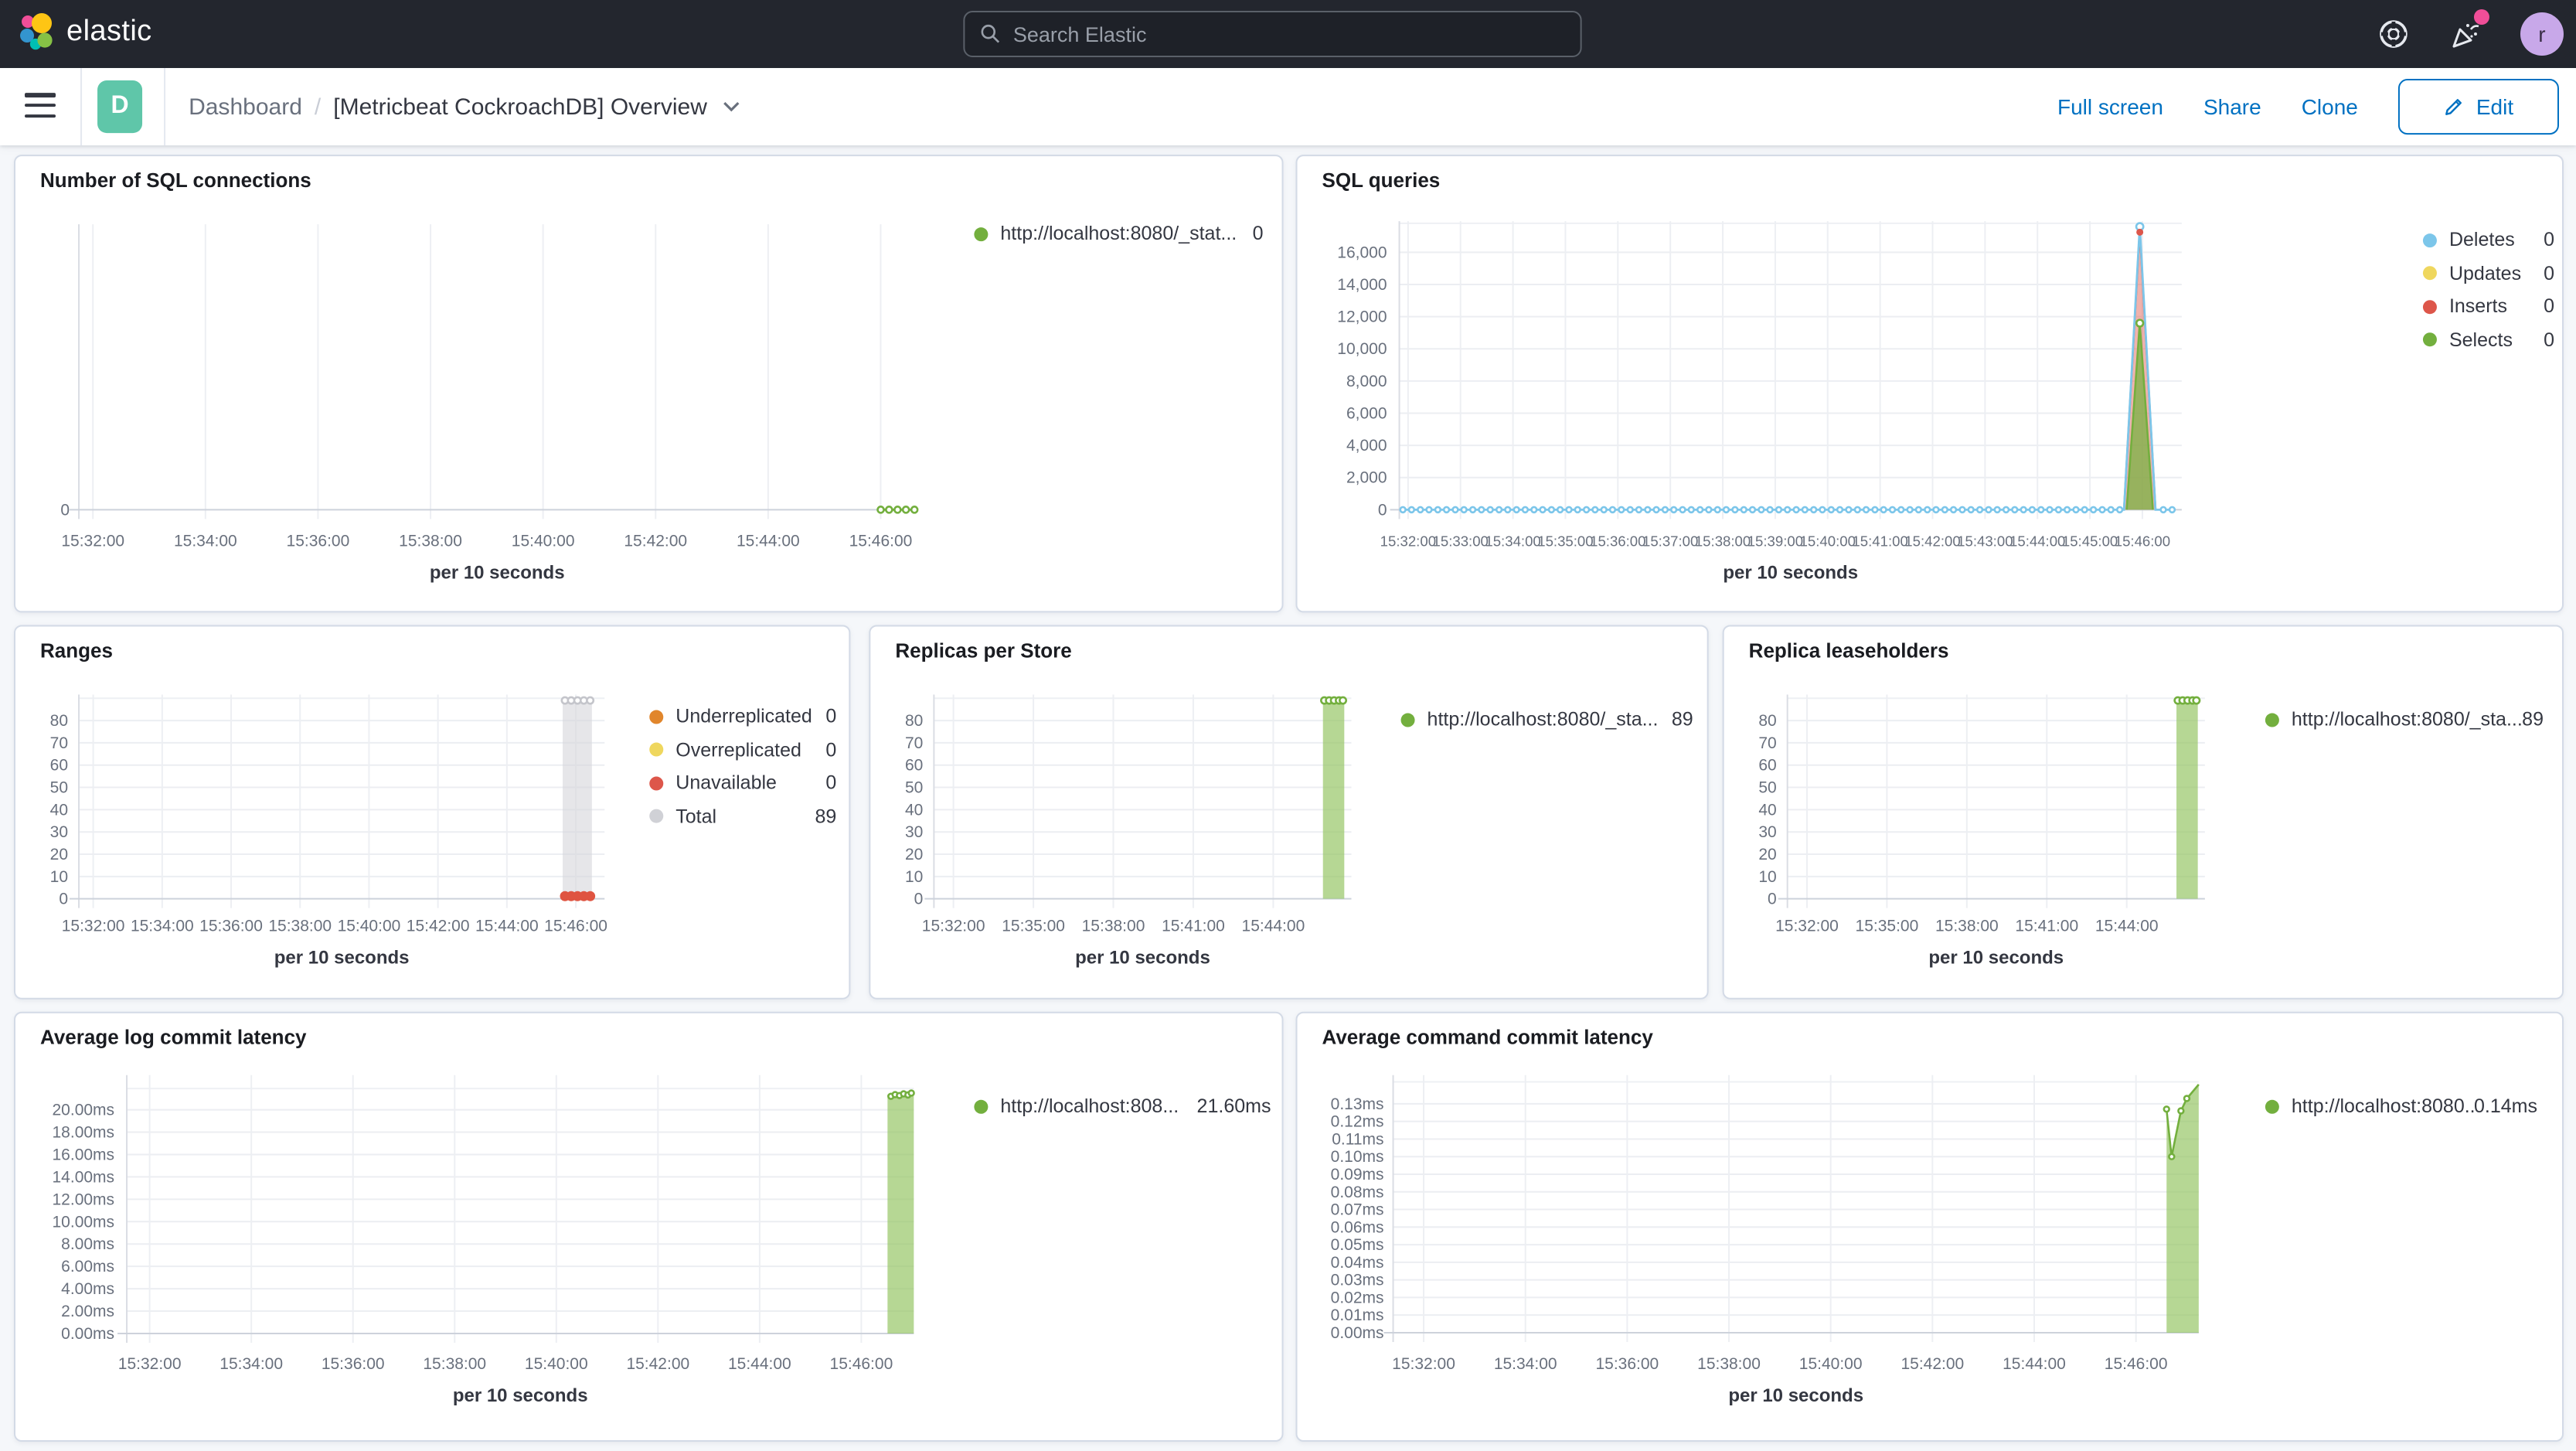  What do you see at coordinates (1366, 478) in the screenshot?
I see `svg-text: 2,000` at bounding box center [1366, 478].